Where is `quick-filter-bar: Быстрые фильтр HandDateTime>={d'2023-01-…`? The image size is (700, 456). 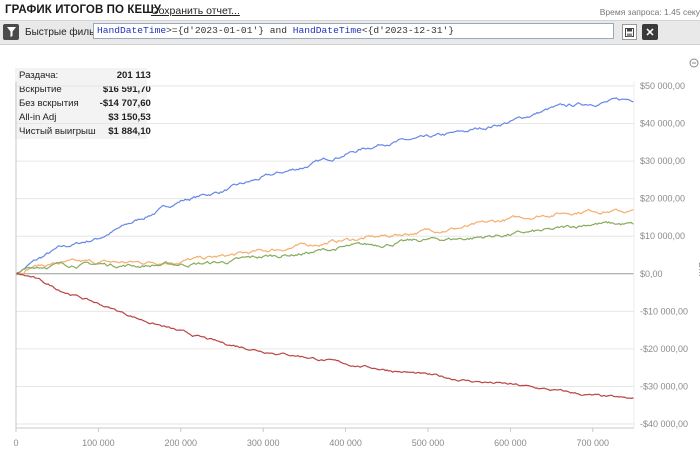
quick-filter-bar: Быстрые фильтр HandDateTime>={d'2023-01-… is located at coordinates (350, 32).